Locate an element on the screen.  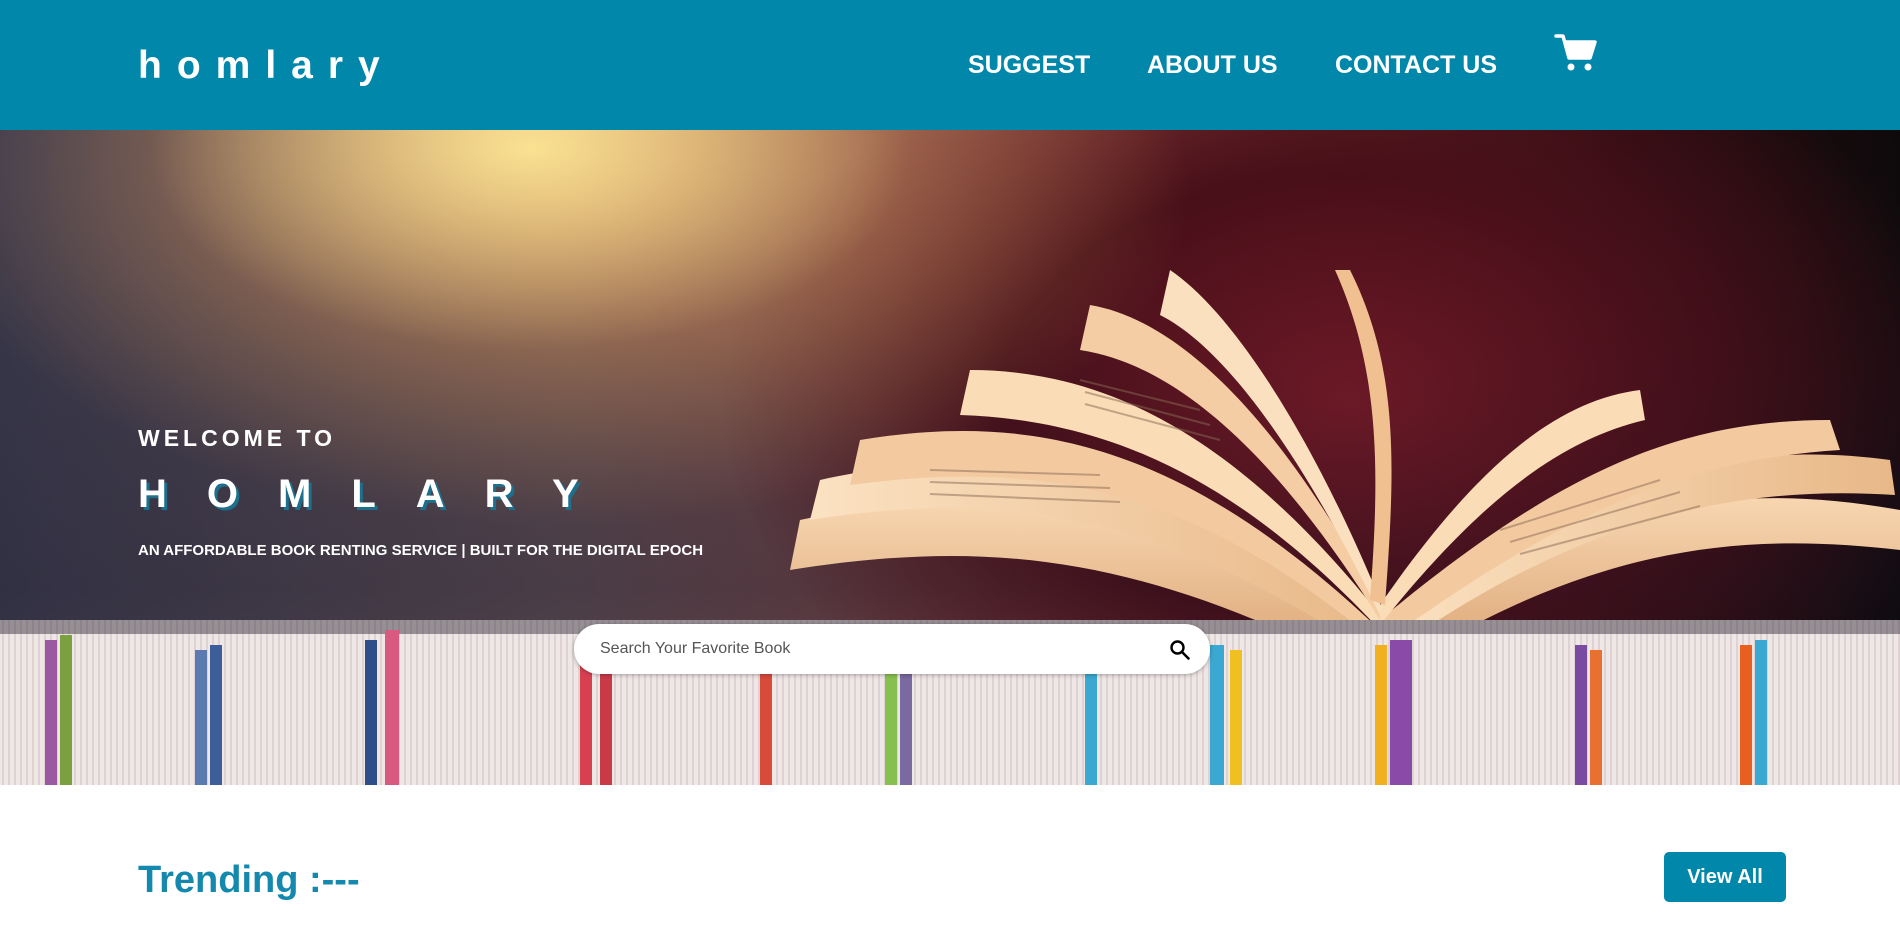
trending-heading: Trending :--- is located at coordinates (249, 880).